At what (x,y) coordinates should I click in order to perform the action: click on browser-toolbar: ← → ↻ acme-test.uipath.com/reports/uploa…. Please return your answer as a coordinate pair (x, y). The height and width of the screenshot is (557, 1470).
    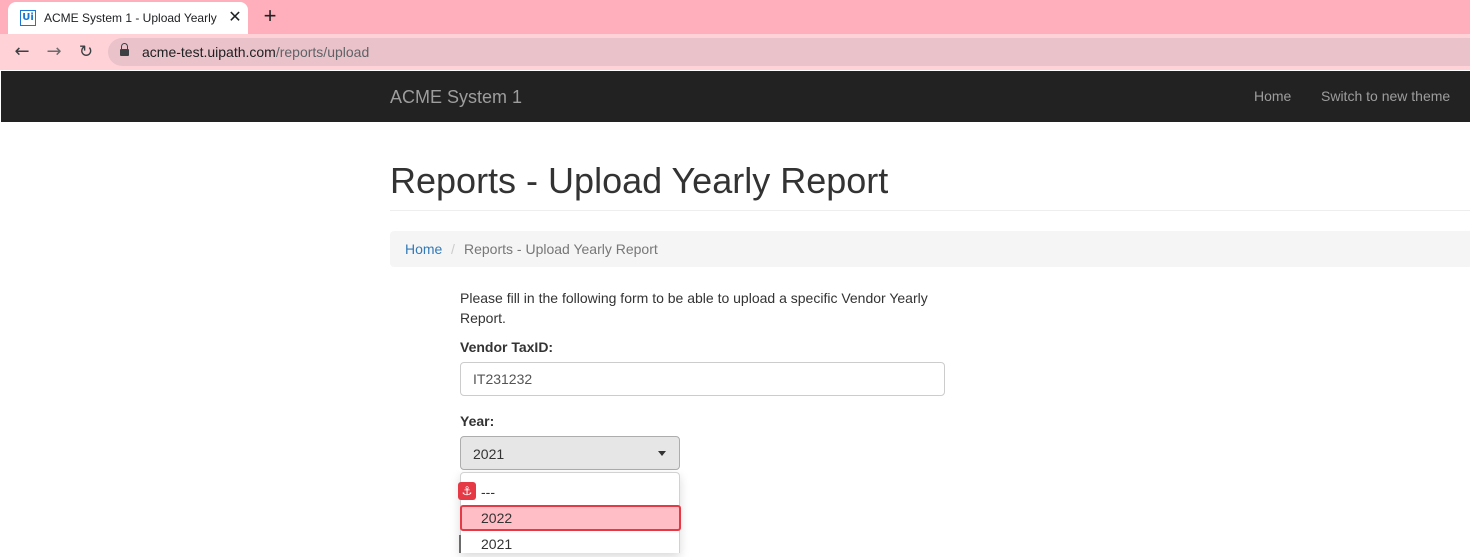
    Looking at the image, I should click on (735, 52).